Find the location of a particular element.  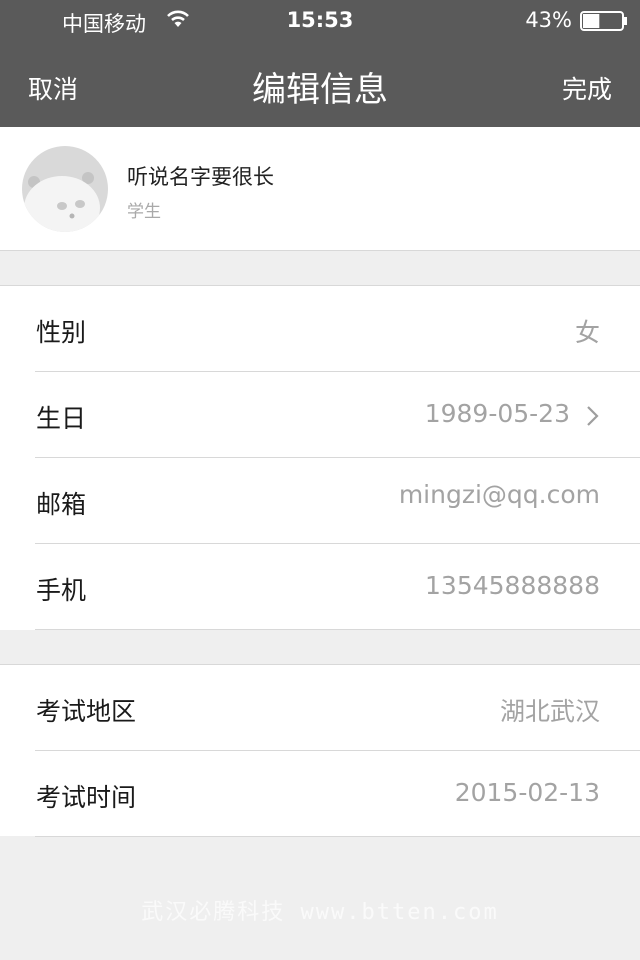

exam-region-row: 考试地区 湖北武汉 is located at coordinates (320, 708).